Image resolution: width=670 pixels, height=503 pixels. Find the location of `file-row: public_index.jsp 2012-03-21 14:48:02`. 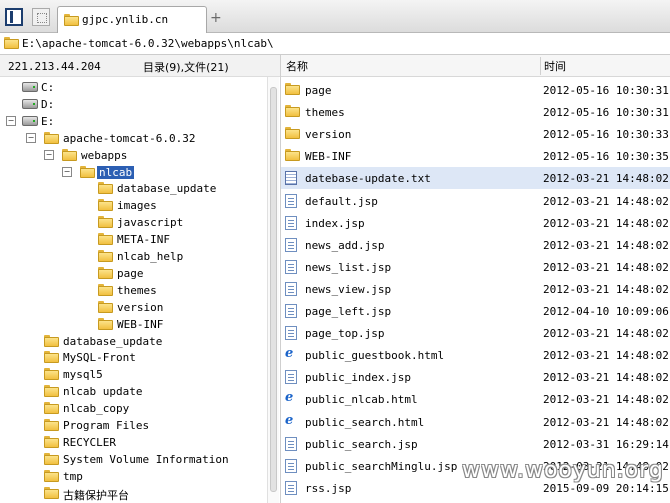

file-row: public_index.jsp 2012-03-21 14:48:02 is located at coordinates (475, 377).